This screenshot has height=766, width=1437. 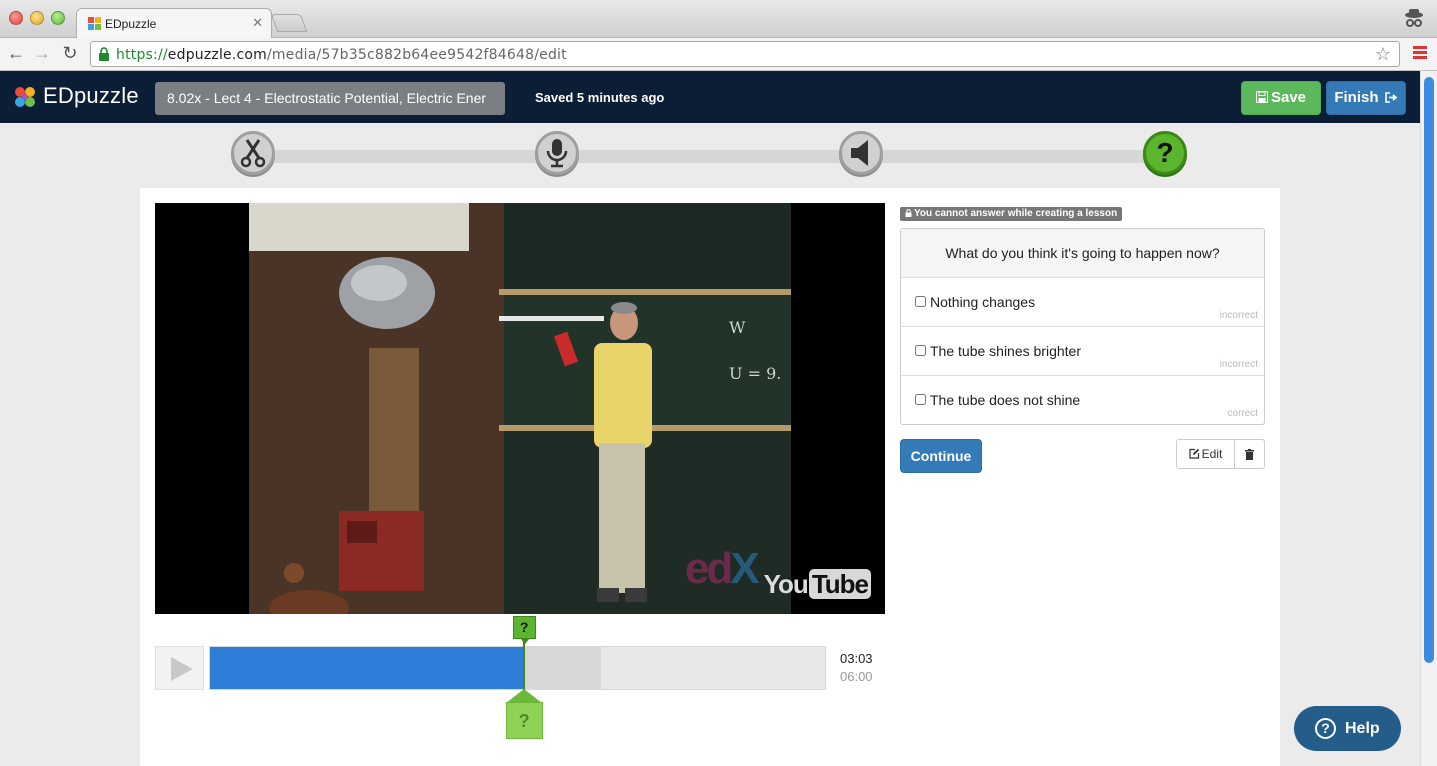 I want to click on speaker-icon, so click(x=859, y=153).